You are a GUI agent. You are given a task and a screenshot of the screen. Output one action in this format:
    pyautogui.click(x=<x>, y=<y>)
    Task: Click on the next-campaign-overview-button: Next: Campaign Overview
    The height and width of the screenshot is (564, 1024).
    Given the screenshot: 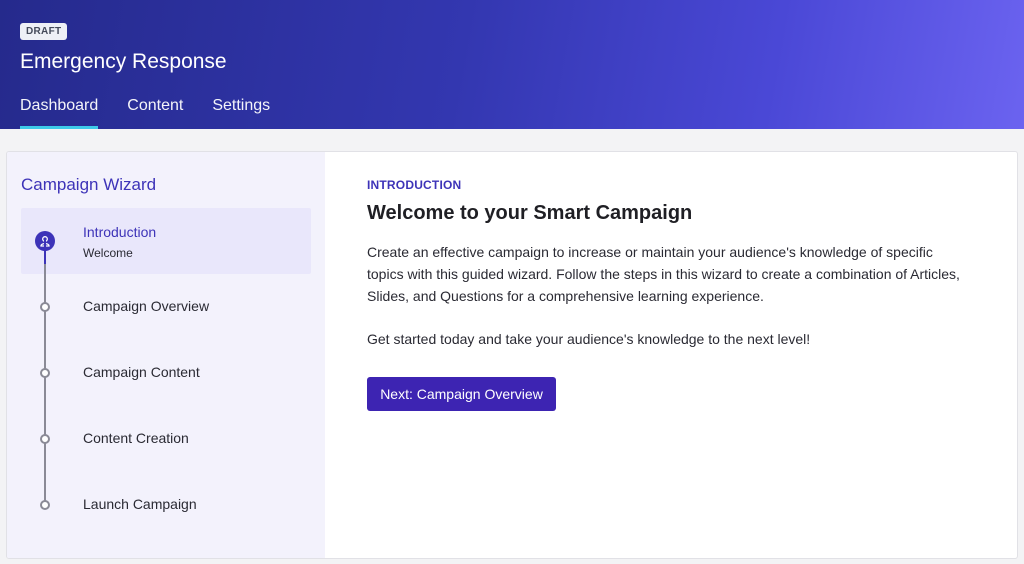 What is the action you would take?
    pyautogui.click(x=461, y=394)
    